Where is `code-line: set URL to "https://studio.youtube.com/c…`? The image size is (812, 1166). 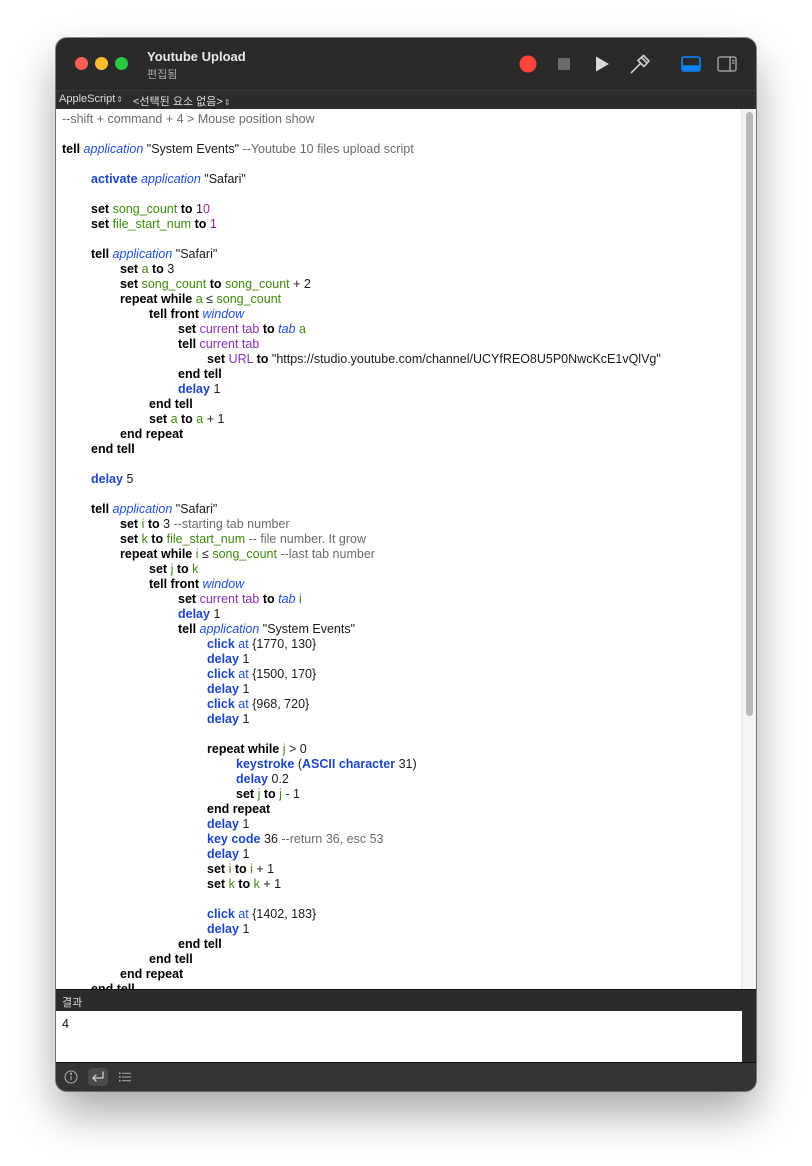
code-line: set URL to "https://studio.youtube.com/c… is located at coordinates (361, 359).